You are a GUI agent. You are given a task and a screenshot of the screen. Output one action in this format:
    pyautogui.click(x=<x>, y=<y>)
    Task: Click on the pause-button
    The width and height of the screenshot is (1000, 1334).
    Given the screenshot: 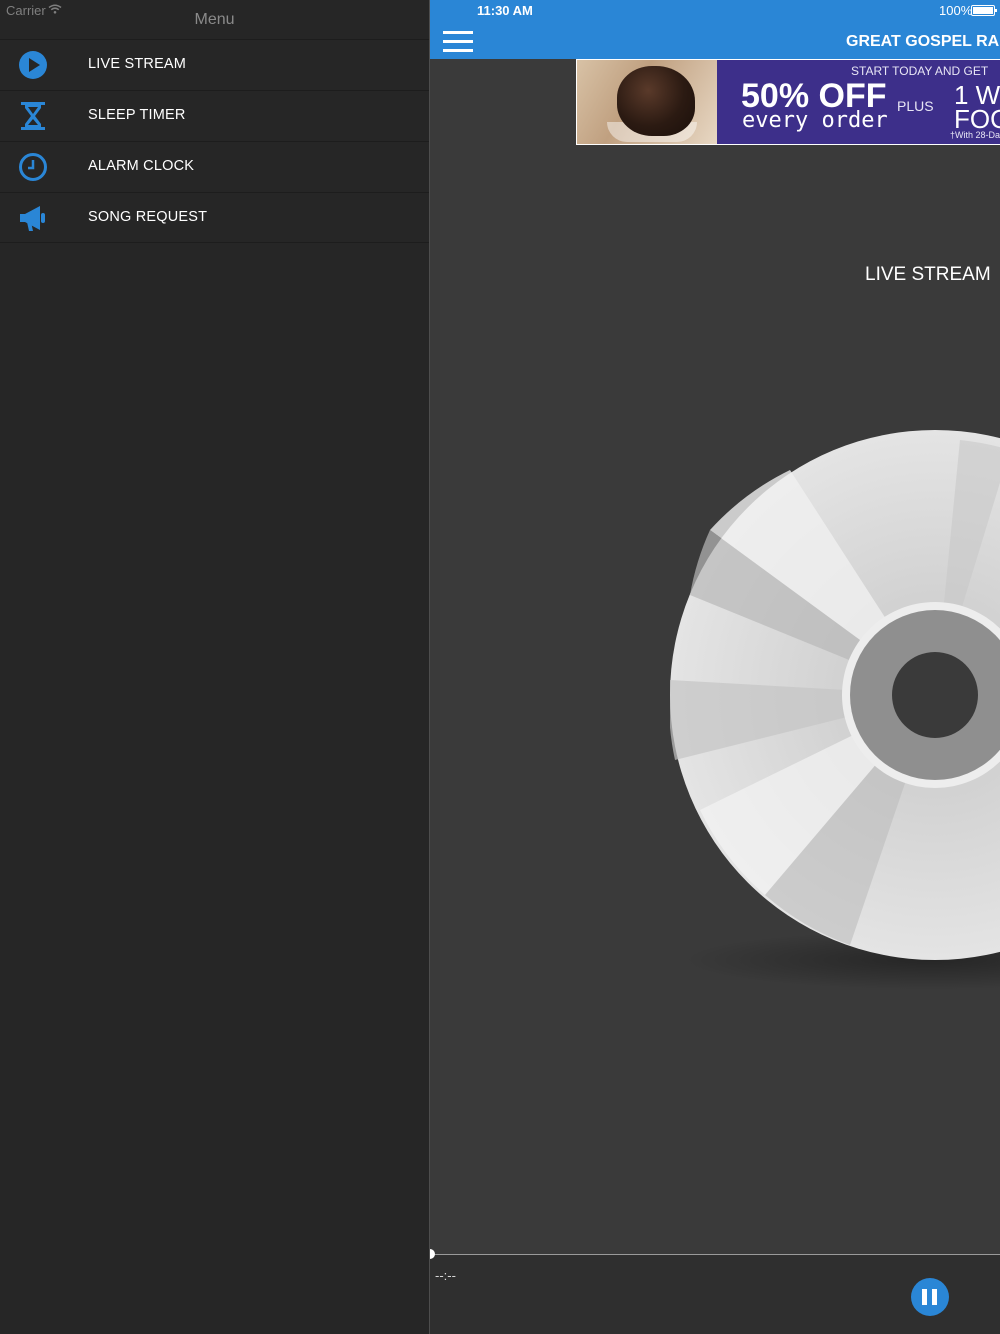 What is the action you would take?
    pyautogui.click(x=930, y=1297)
    